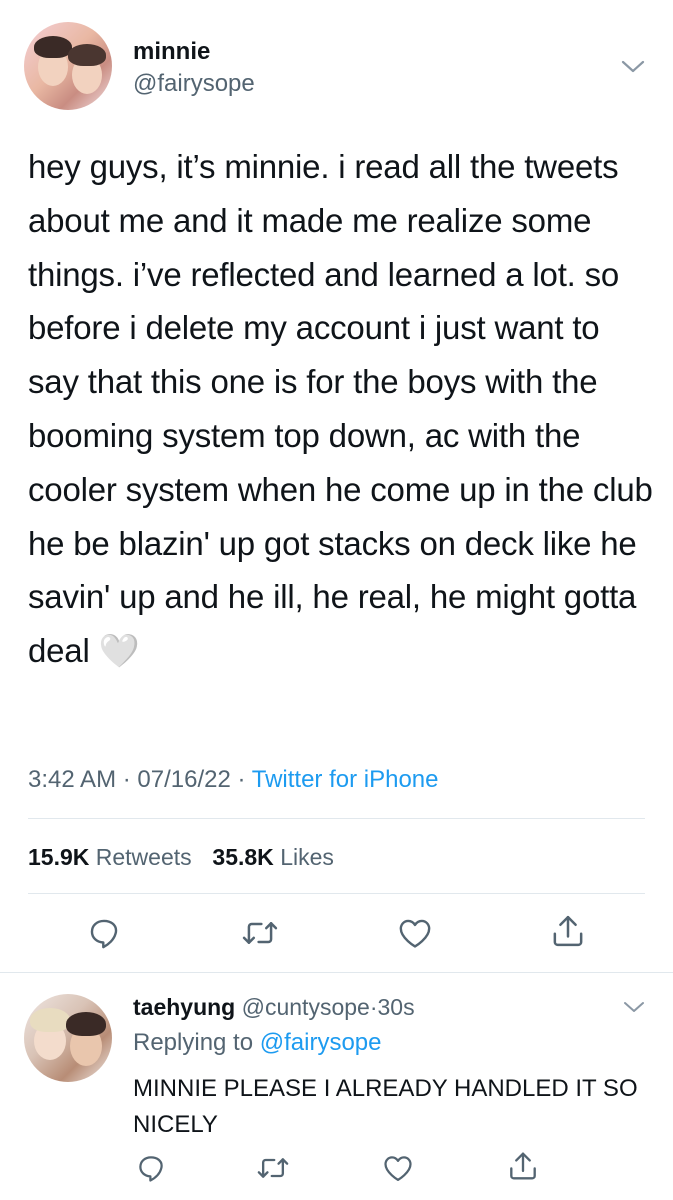 The image size is (673, 1200). Describe the element at coordinates (72, 779) in the screenshot. I see `tweet-time: 3:42 AM` at that location.